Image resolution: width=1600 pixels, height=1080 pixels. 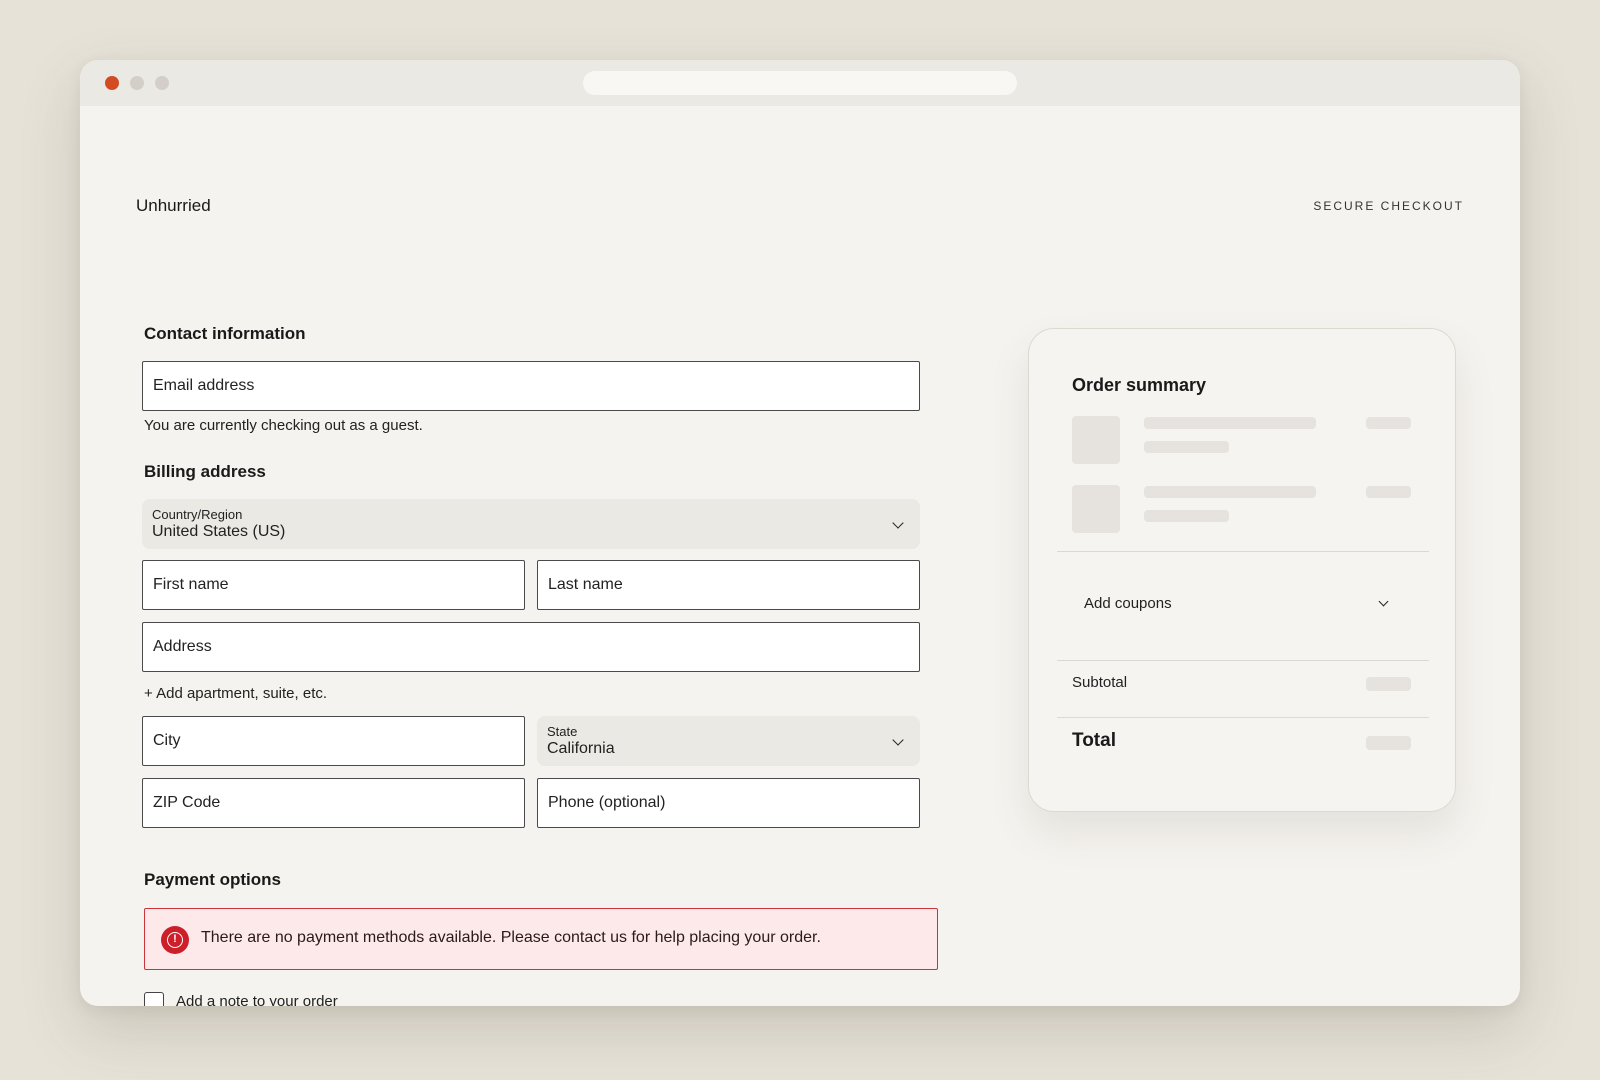 What do you see at coordinates (1100, 682) in the screenshot?
I see `subtotal-label: Subtotal` at bounding box center [1100, 682].